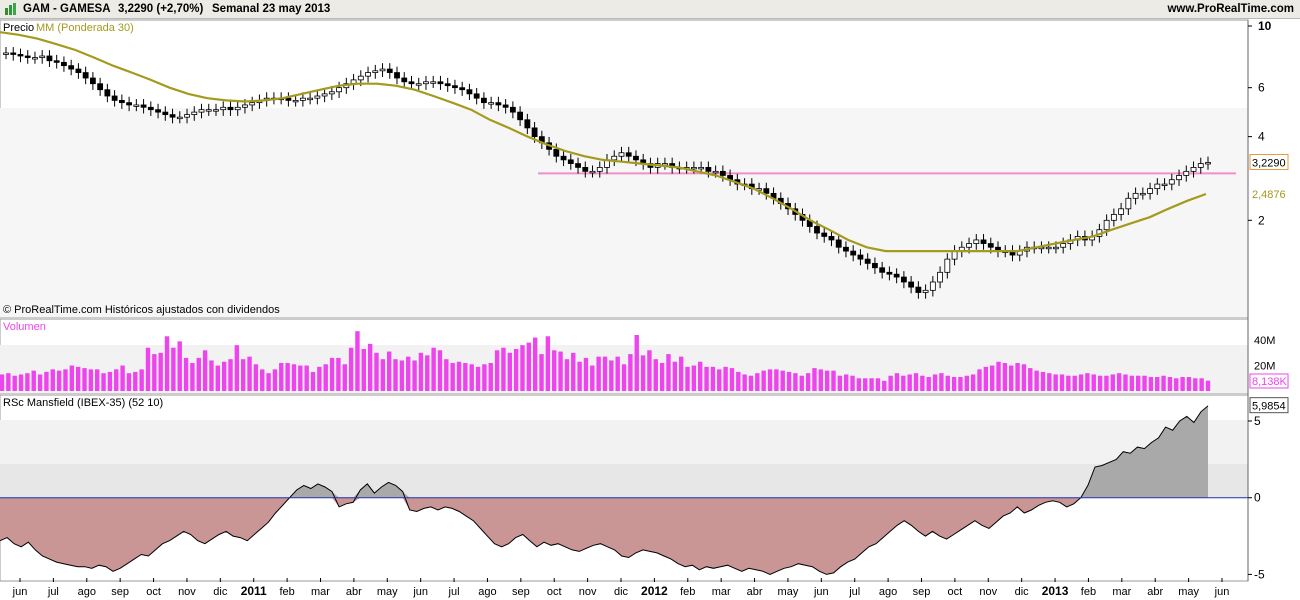 This screenshot has width=1300, height=600. What do you see at coordinates (67, 9) in the screenshot?
I see `symbol-label: GAM - GAMESA` at bounding box center [67, 9].